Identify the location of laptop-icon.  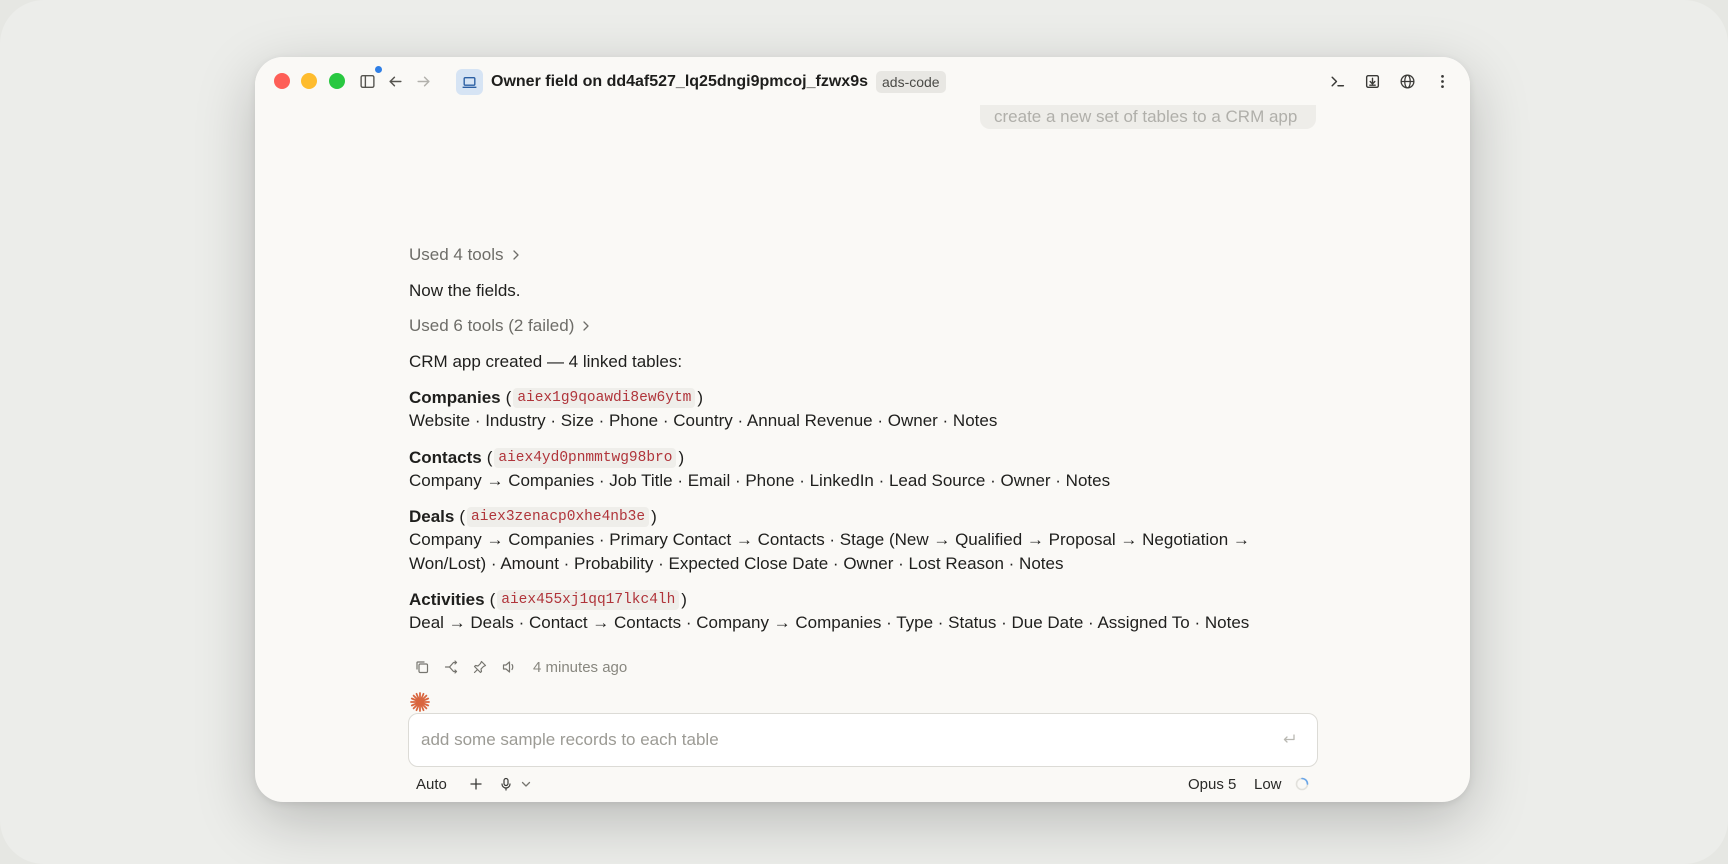
(469, 82).